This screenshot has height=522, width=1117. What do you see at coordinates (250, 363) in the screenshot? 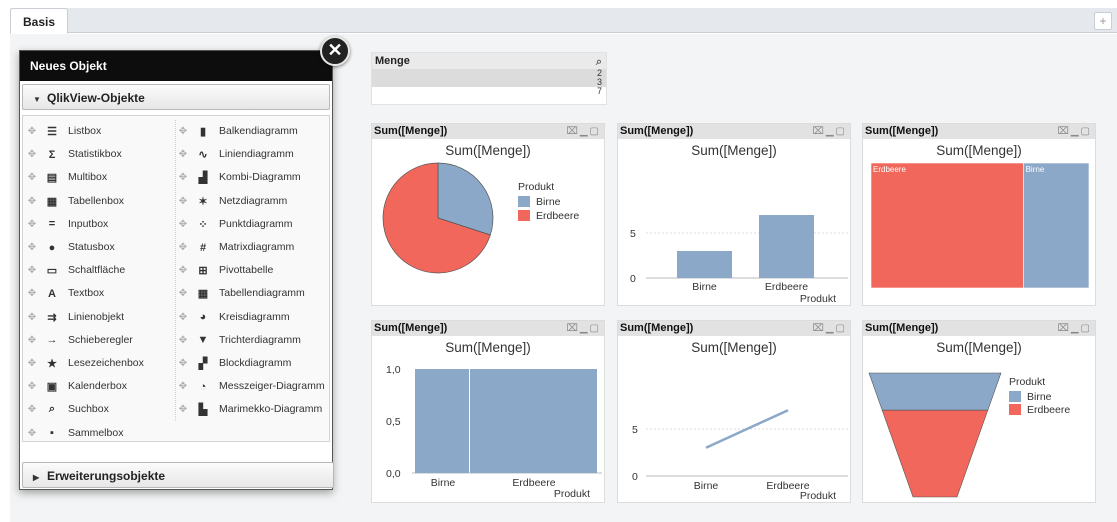
I see `object-item-blockdiagramm: ✥ ▞ Blockdiagramm` at bounding box center [250, 363].